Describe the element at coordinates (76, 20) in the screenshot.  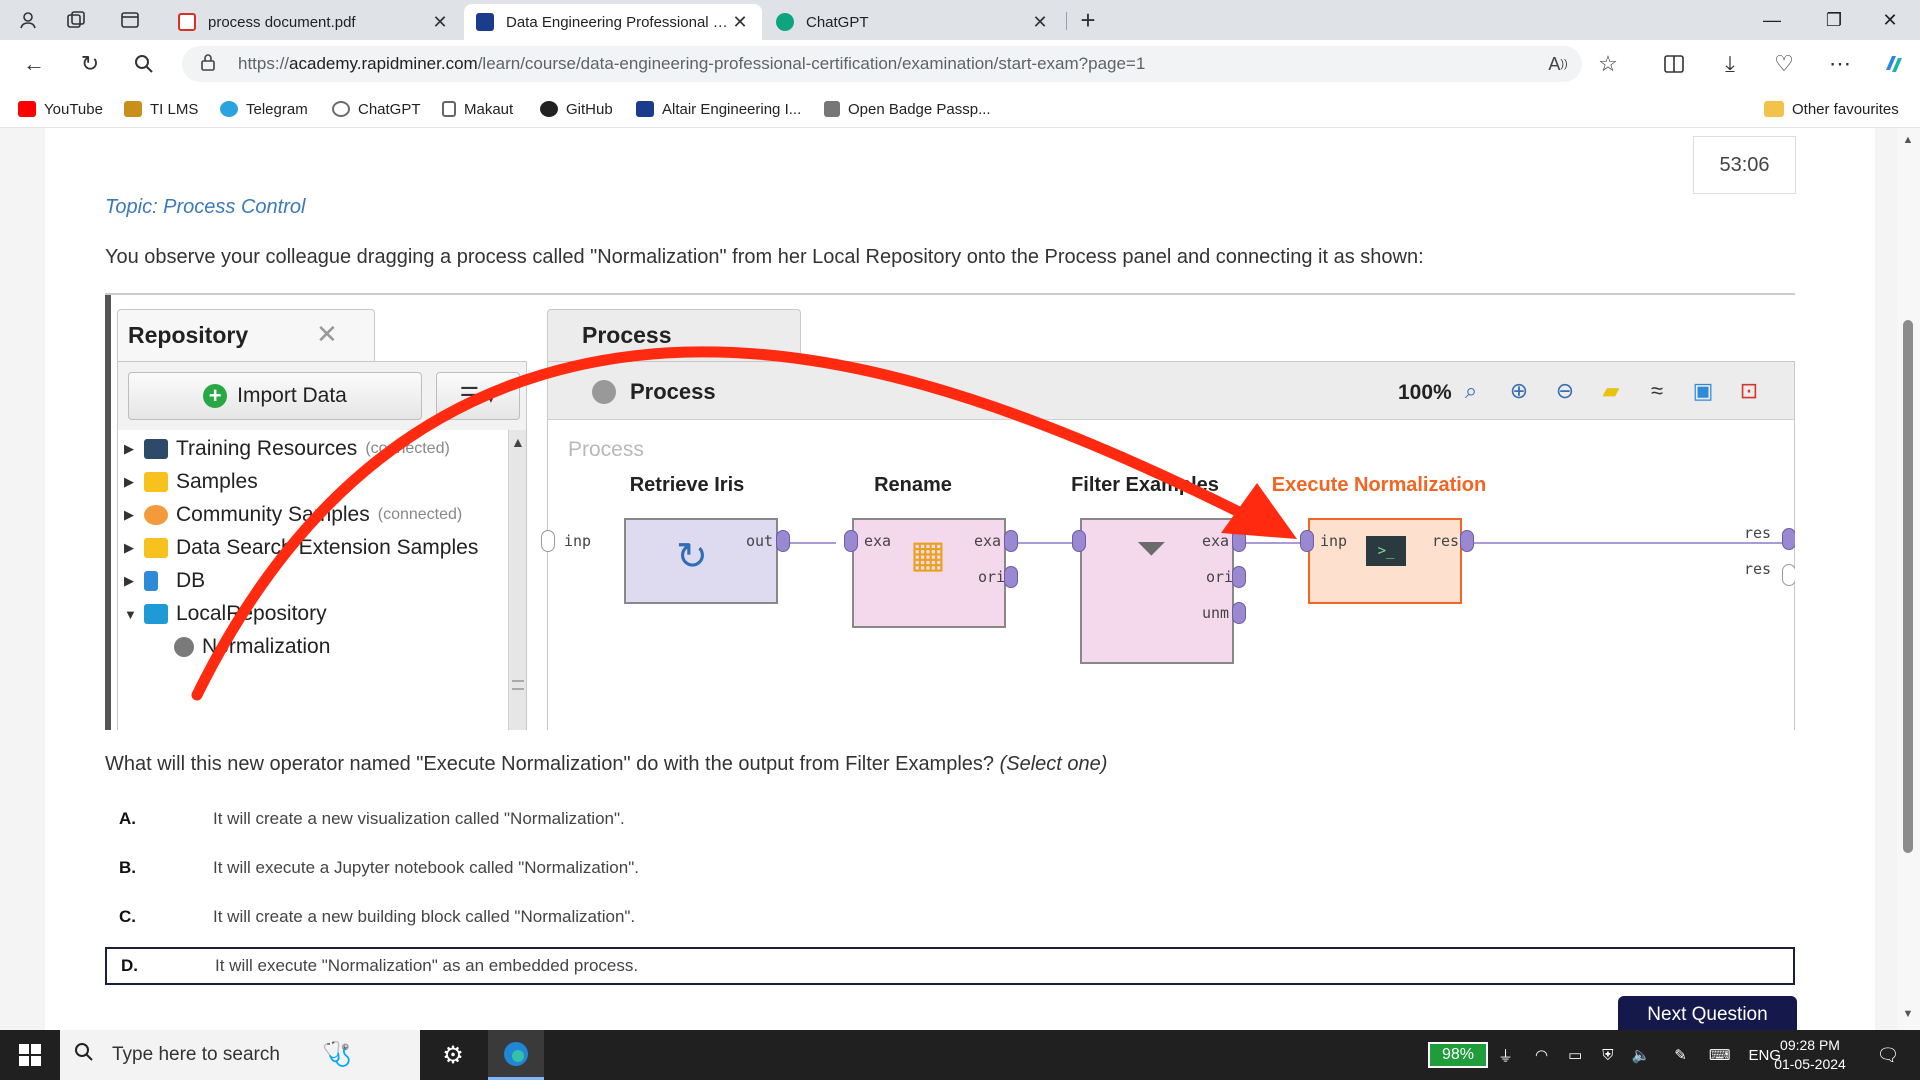
I see `workspaces-icon` at that location.